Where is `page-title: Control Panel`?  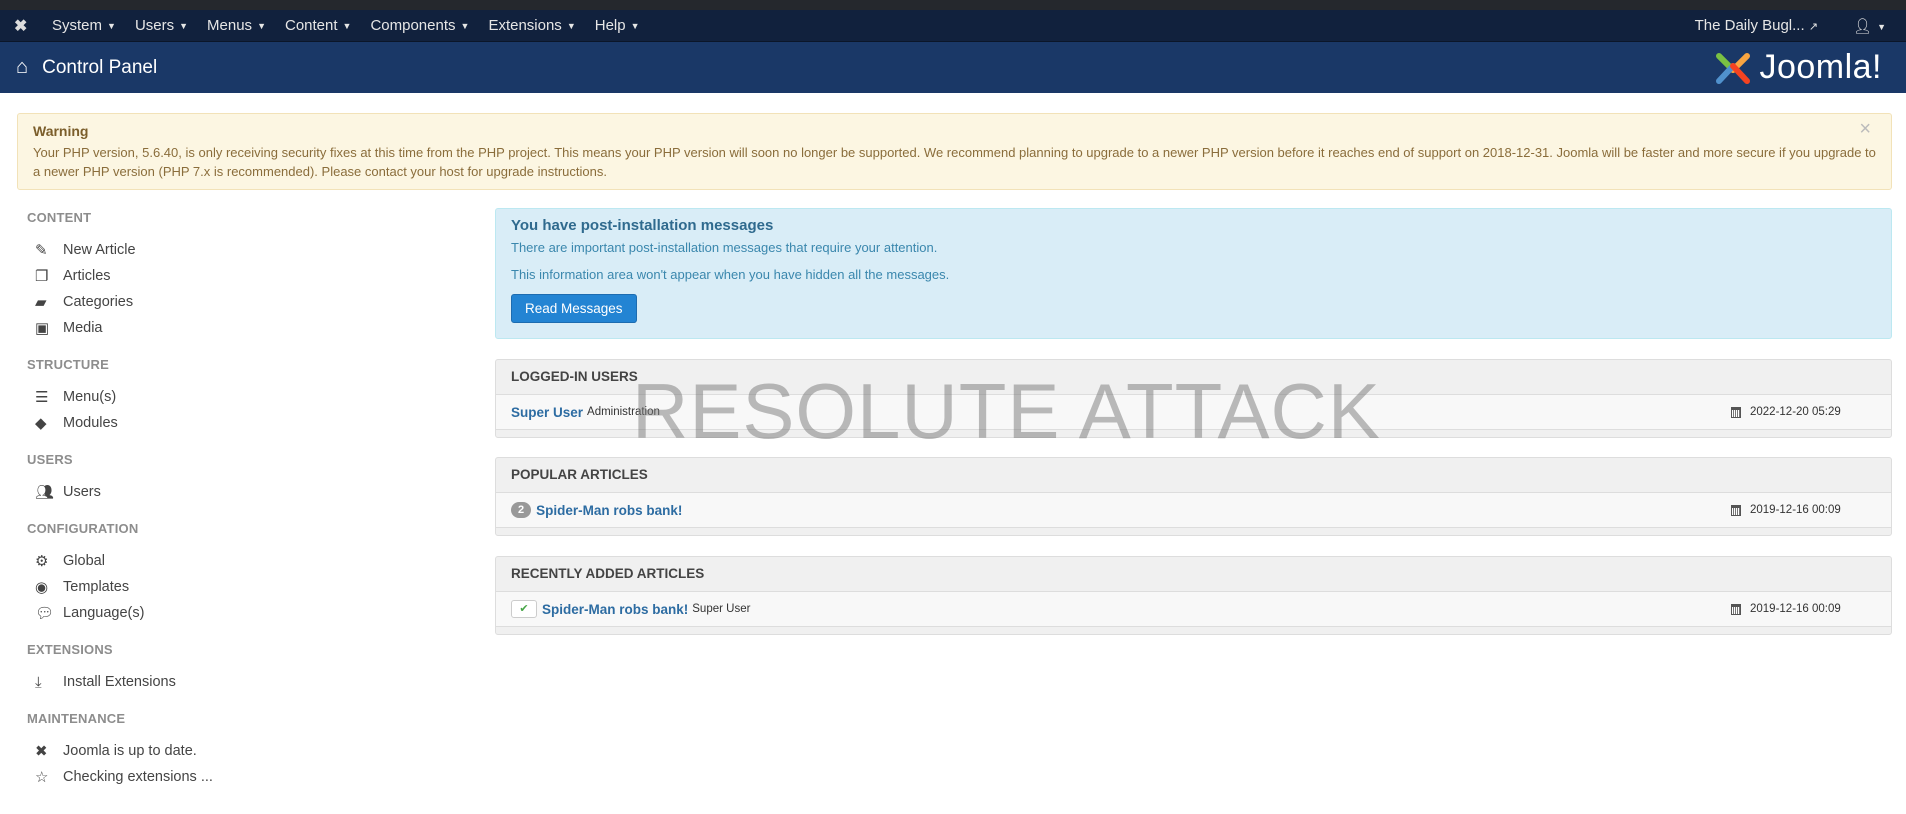
page-title: Control Panel is located at coordinates (100, 67).